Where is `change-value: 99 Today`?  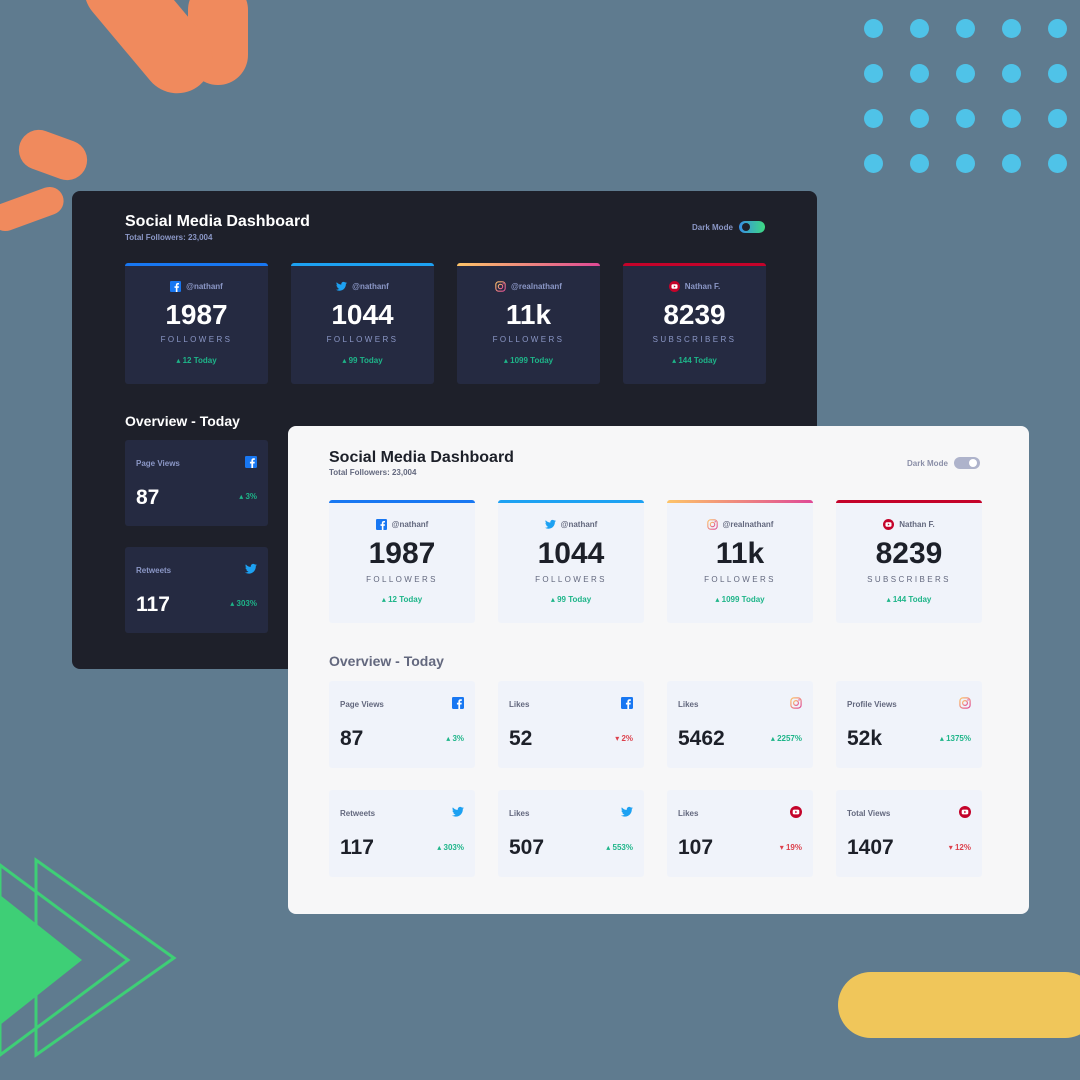 change-value: 99 Today is located at coordinates (365, 360).